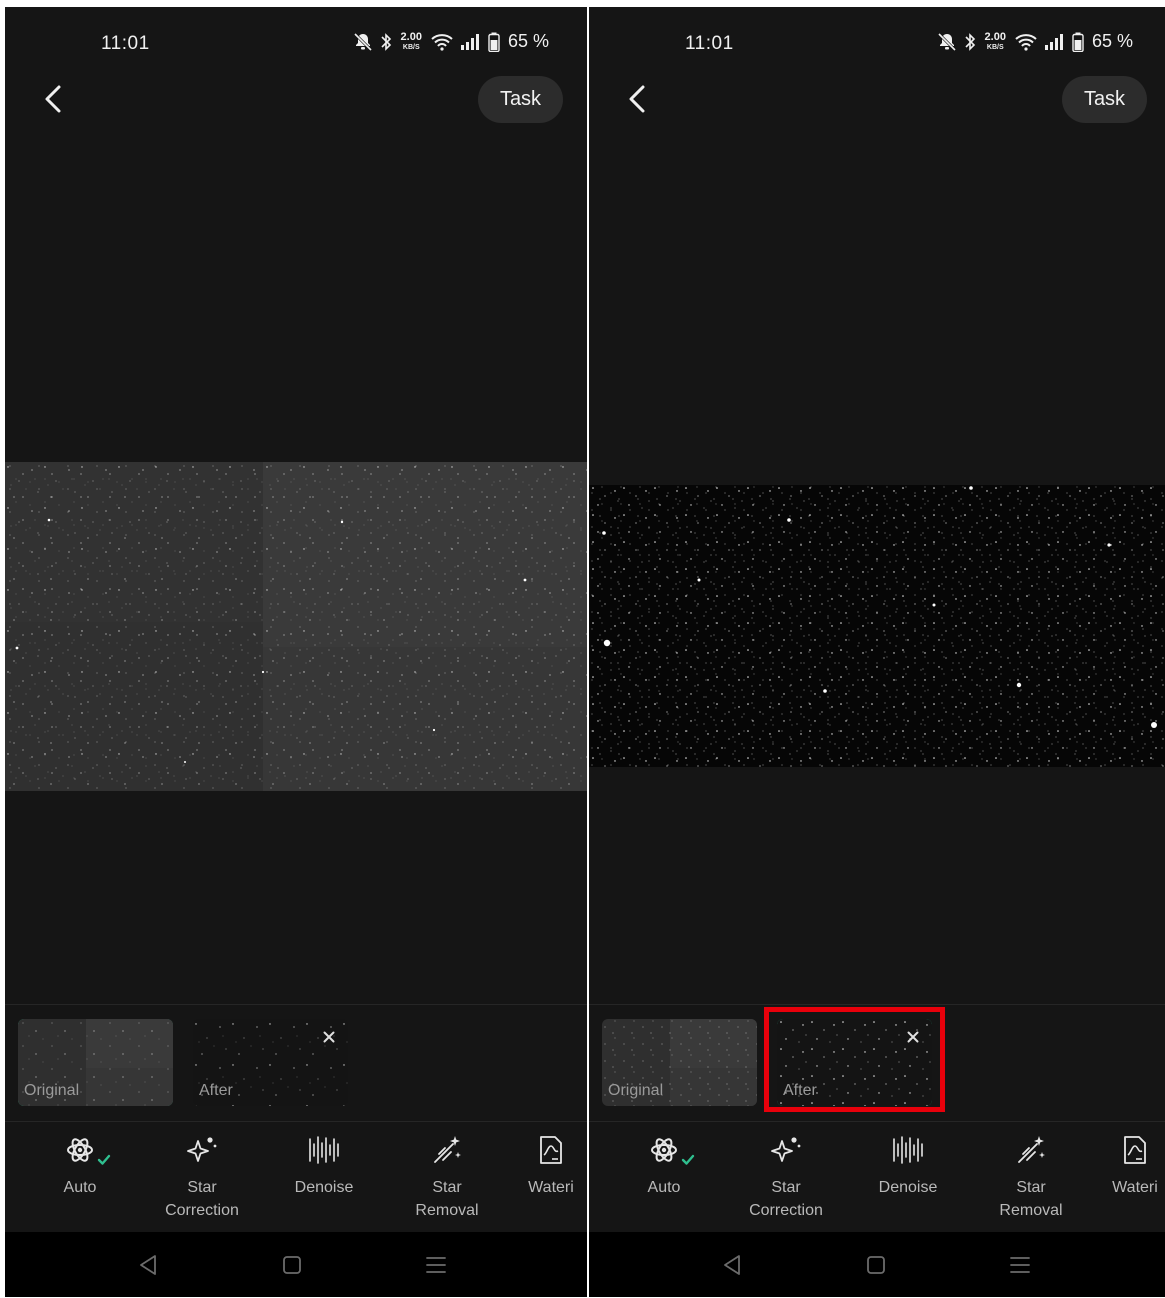  I want to click on preview-image-original, so click(296, 626).